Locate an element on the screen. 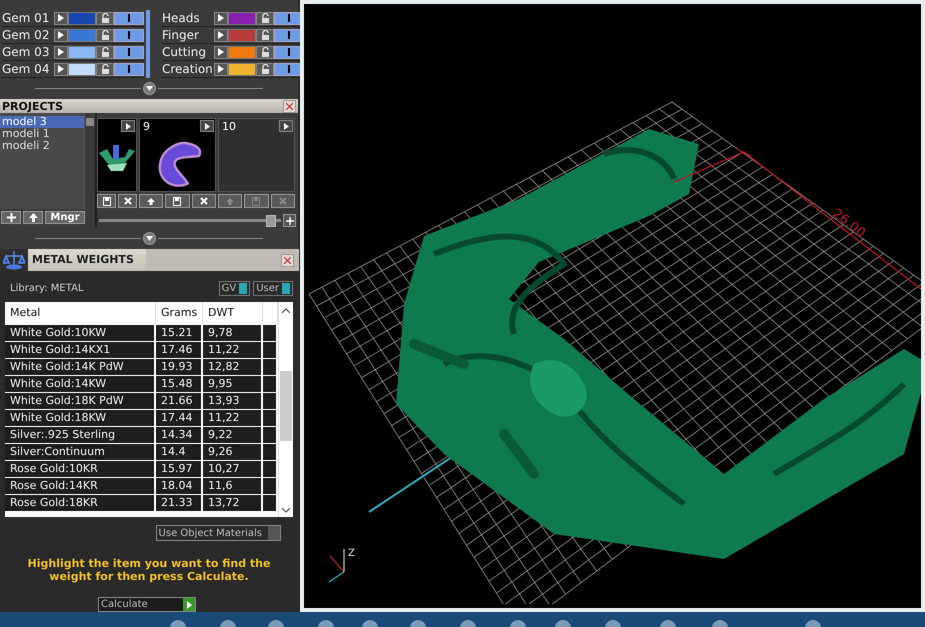 This screenshot has width=925, height=627. table-cell: Rose Gold:18KR is located at coordinates (80, 503).